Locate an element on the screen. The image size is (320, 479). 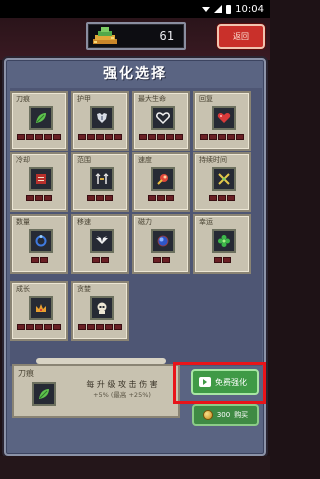
skull-icon is located at coordinates (102, 308).